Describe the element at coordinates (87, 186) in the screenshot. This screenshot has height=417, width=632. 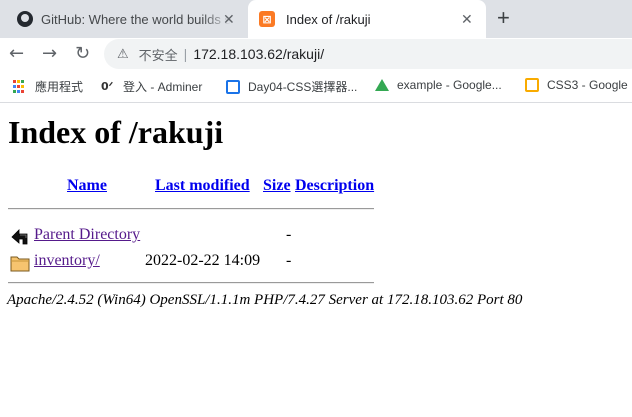
I see `sort-by-name-link: Name` at that location.